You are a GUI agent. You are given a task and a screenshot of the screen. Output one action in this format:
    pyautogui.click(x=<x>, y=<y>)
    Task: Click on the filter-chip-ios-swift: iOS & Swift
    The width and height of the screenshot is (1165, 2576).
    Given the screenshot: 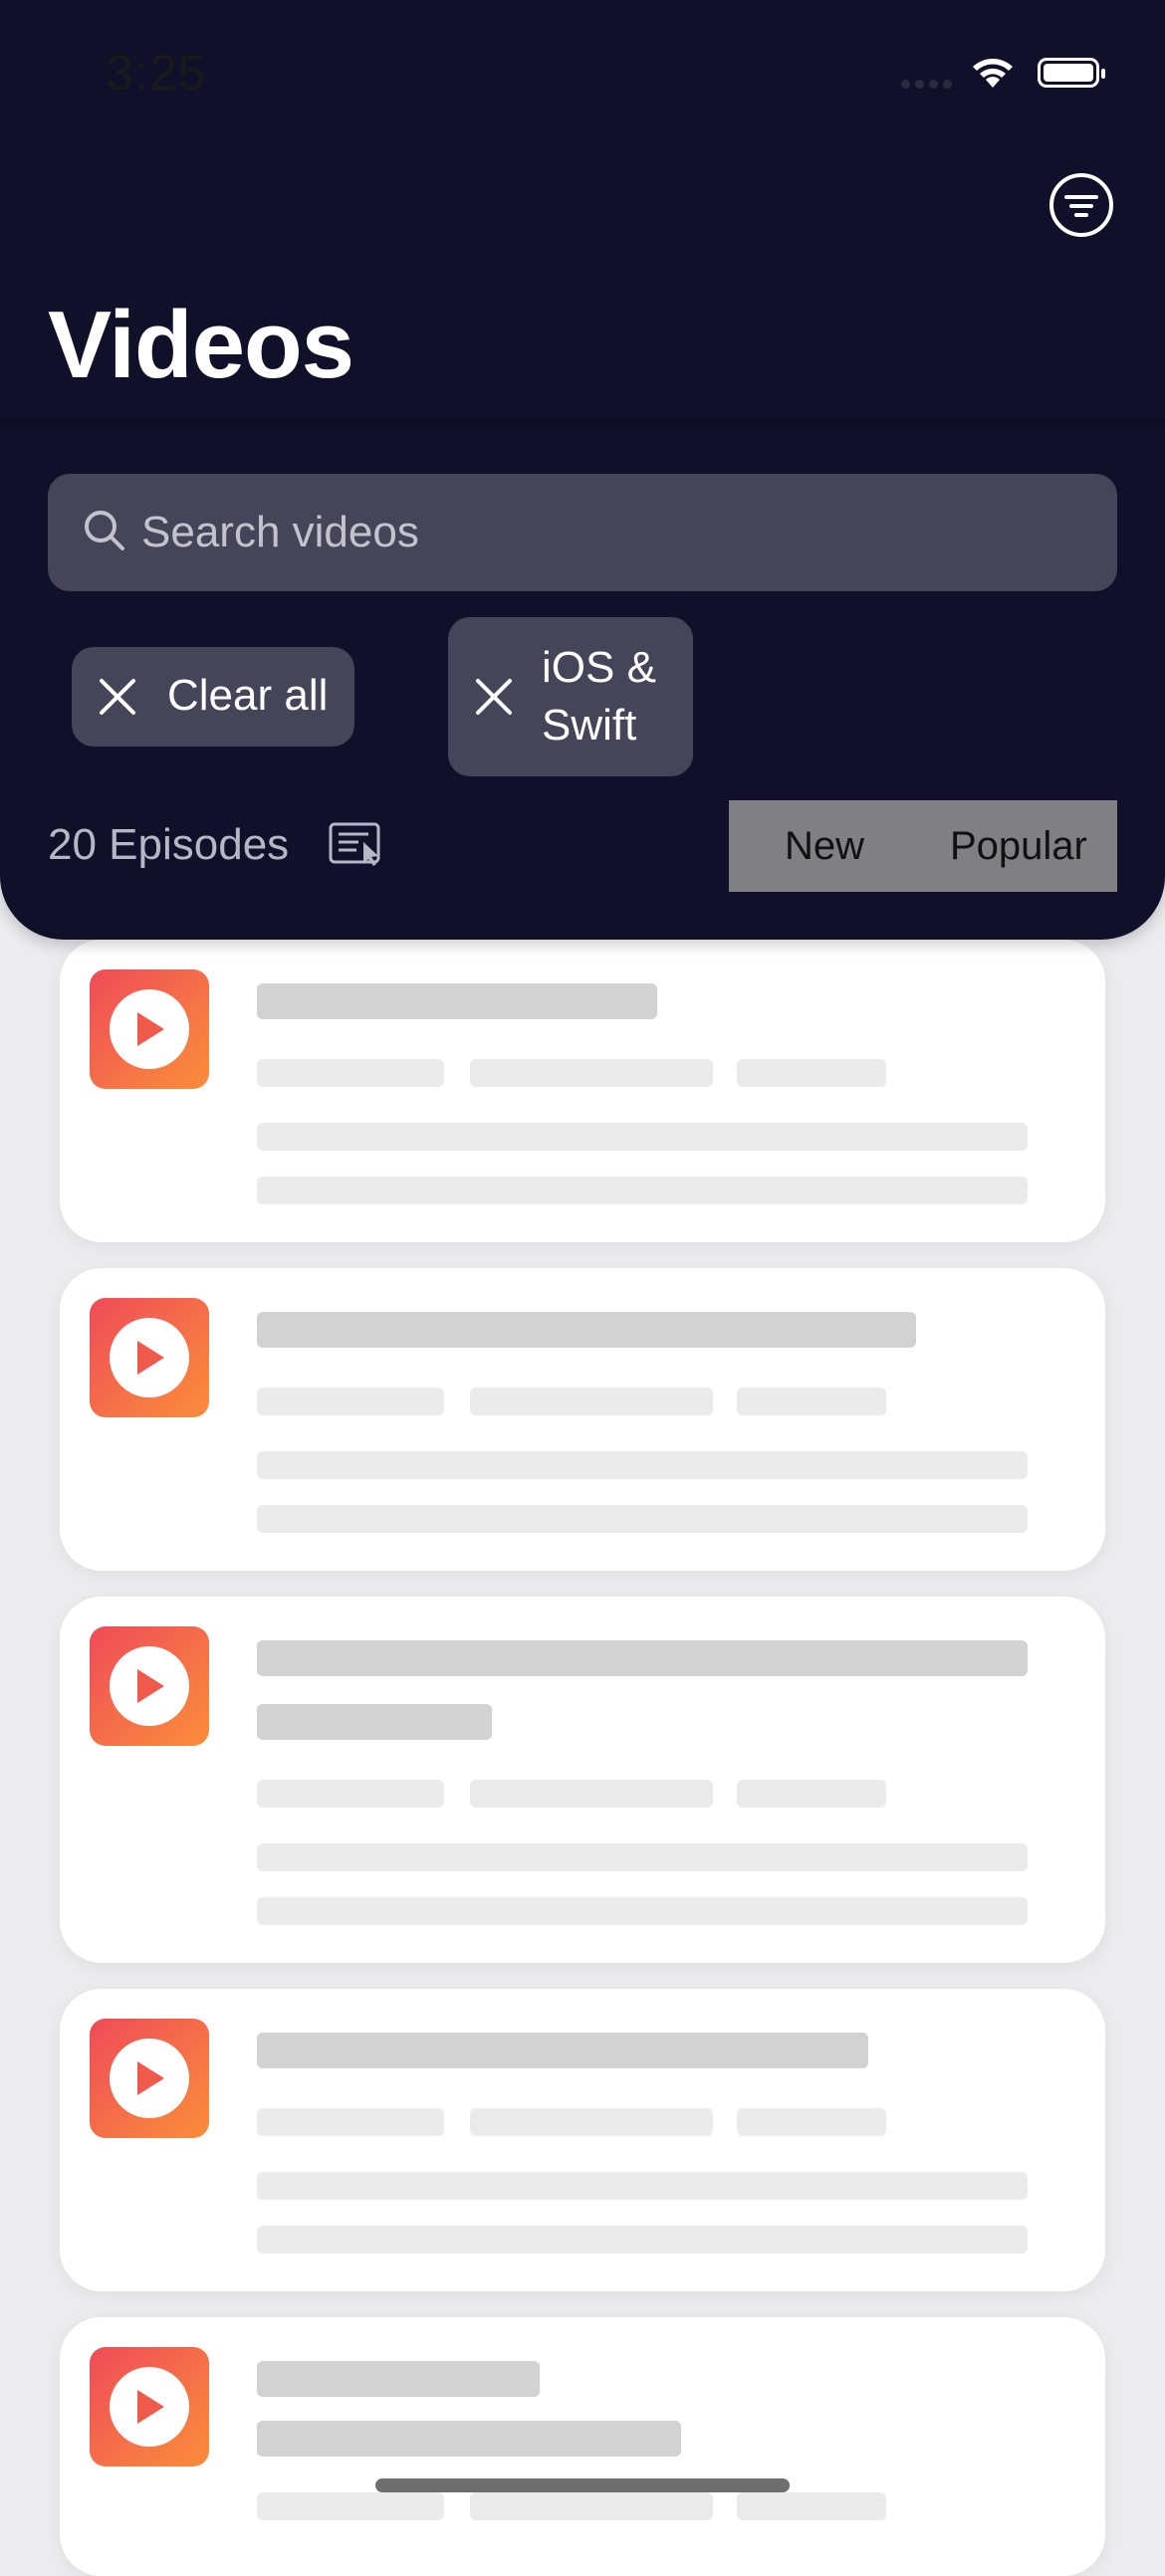 What is the action you would take?
    pyautogui.click(x=571, y=696)
    